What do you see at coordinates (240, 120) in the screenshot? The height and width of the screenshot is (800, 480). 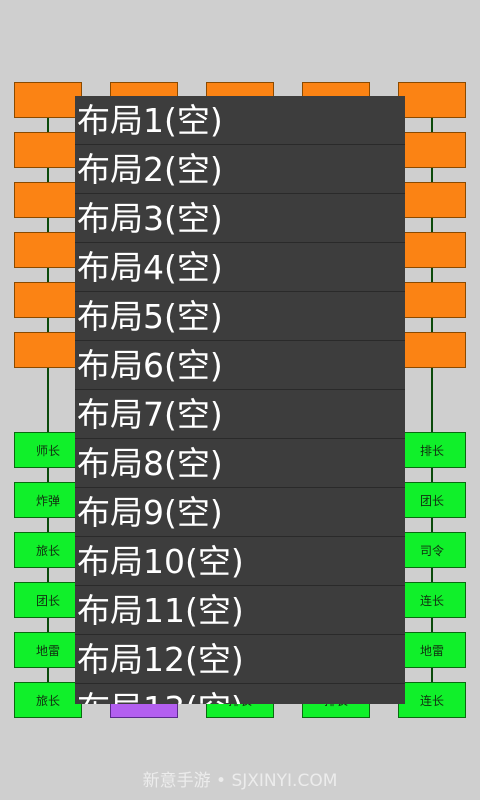 I see `layout-menu-item: 布局1(空)` at bounding box center [240, 120].